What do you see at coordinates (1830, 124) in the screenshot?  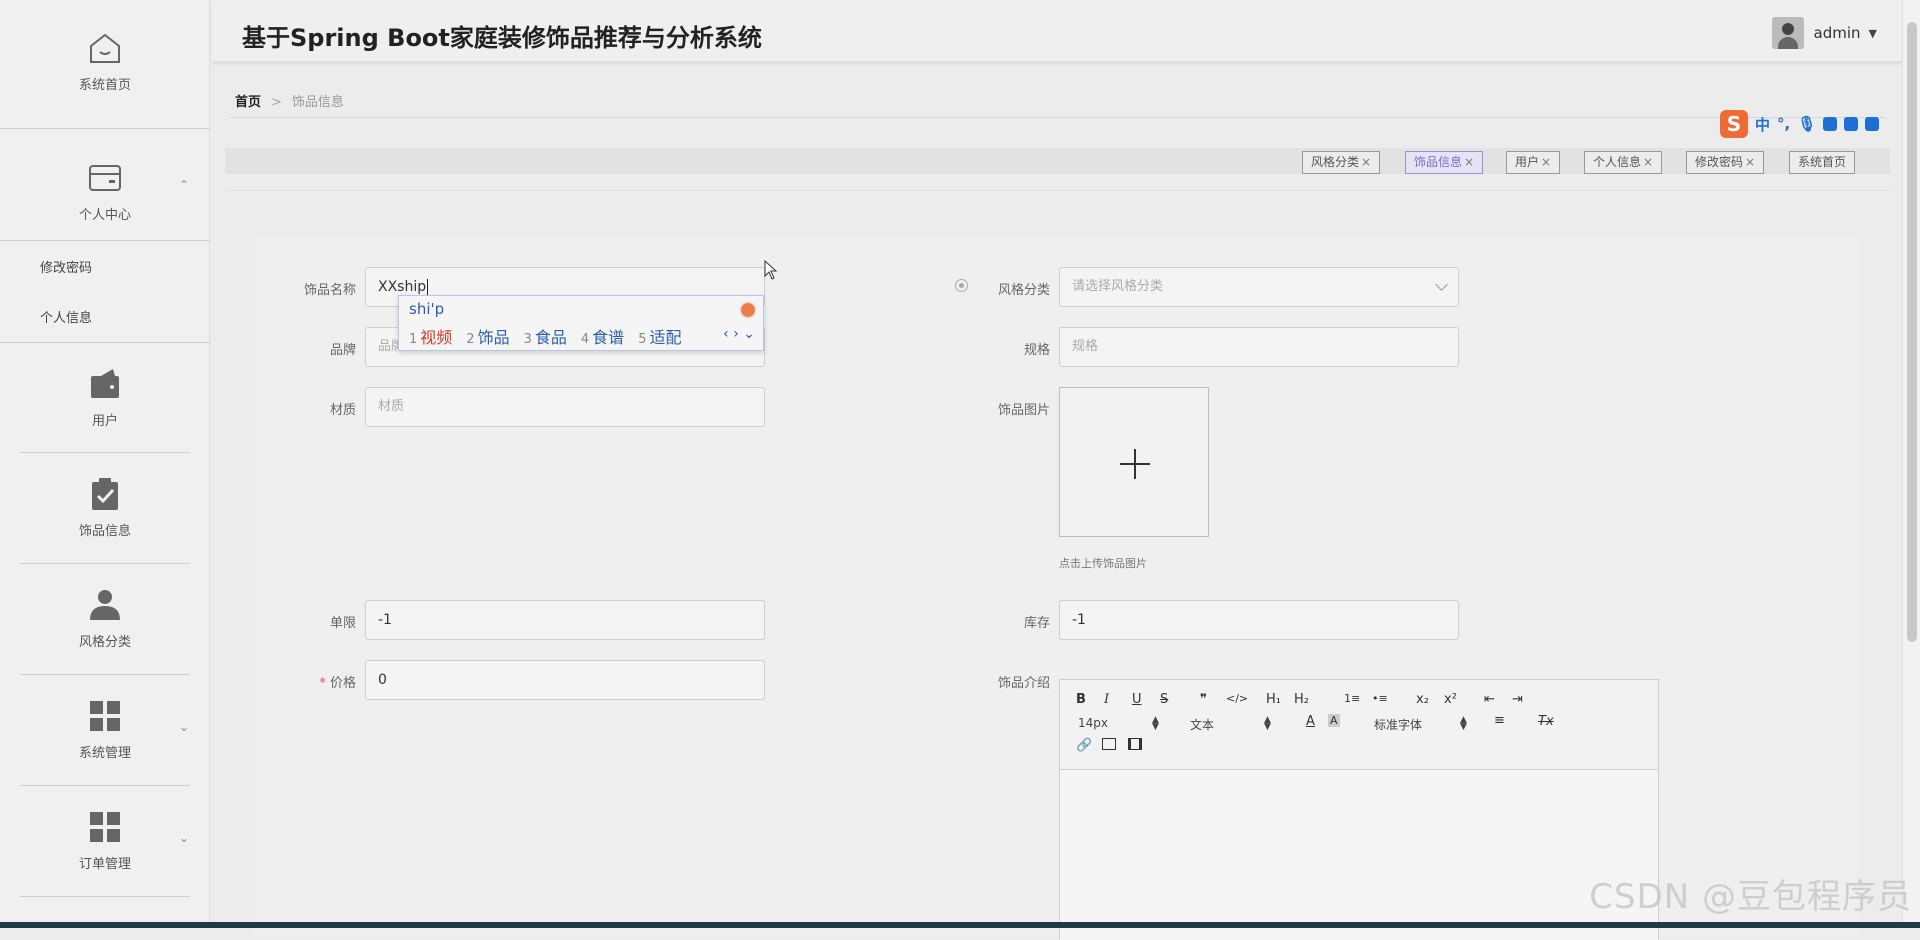 I see `keyboard-icon` at bounding box center [1830, 124].